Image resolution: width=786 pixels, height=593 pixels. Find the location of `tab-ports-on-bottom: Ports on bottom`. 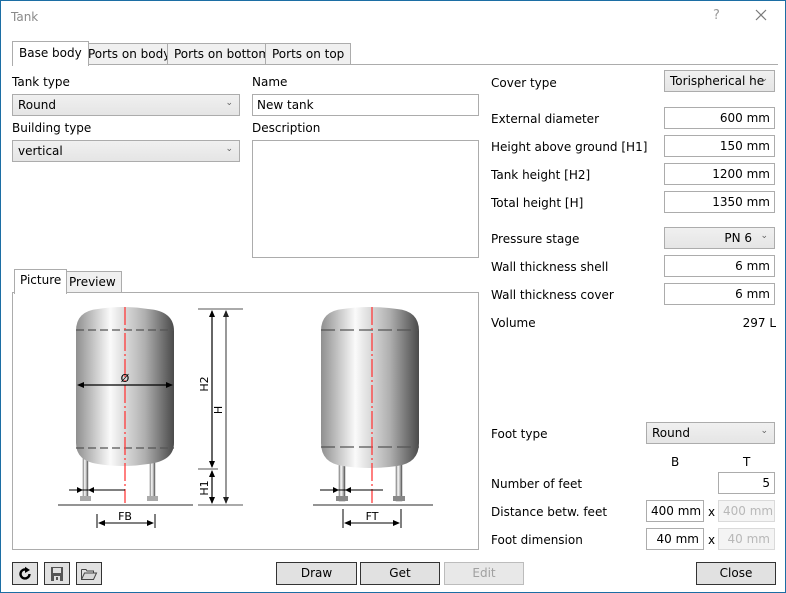

tab-ports-on-bottom: Ports on bottom is located at coordinates (222, 54).